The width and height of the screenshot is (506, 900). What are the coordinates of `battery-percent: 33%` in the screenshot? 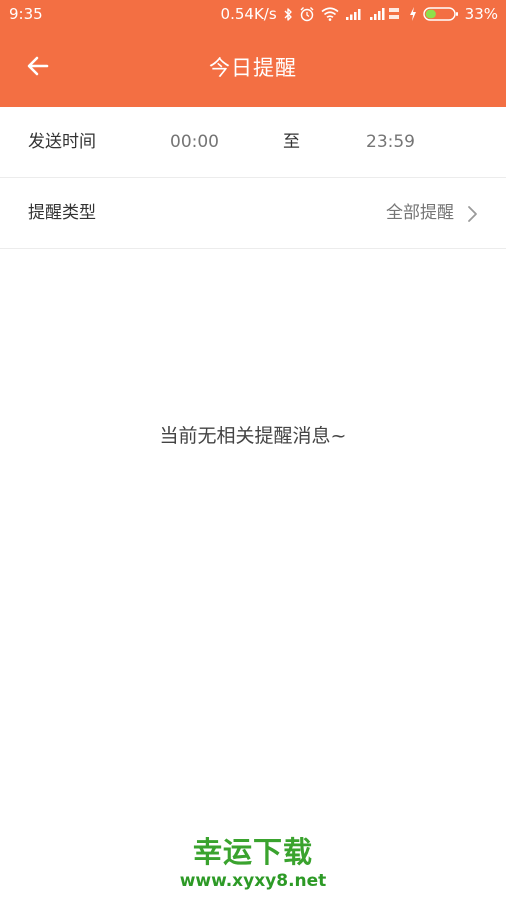 It's located at (481, 14).